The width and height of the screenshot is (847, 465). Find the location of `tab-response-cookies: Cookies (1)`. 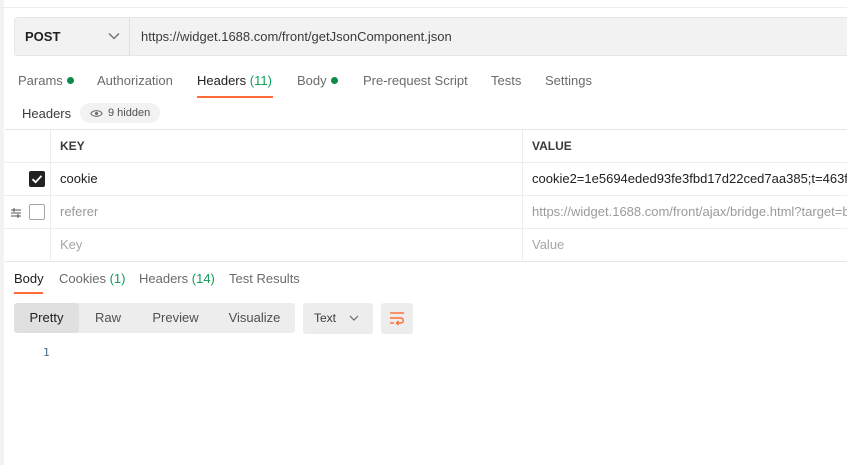

tab-response-cookies: Cookies (1) is located at coordinates (92, 279).